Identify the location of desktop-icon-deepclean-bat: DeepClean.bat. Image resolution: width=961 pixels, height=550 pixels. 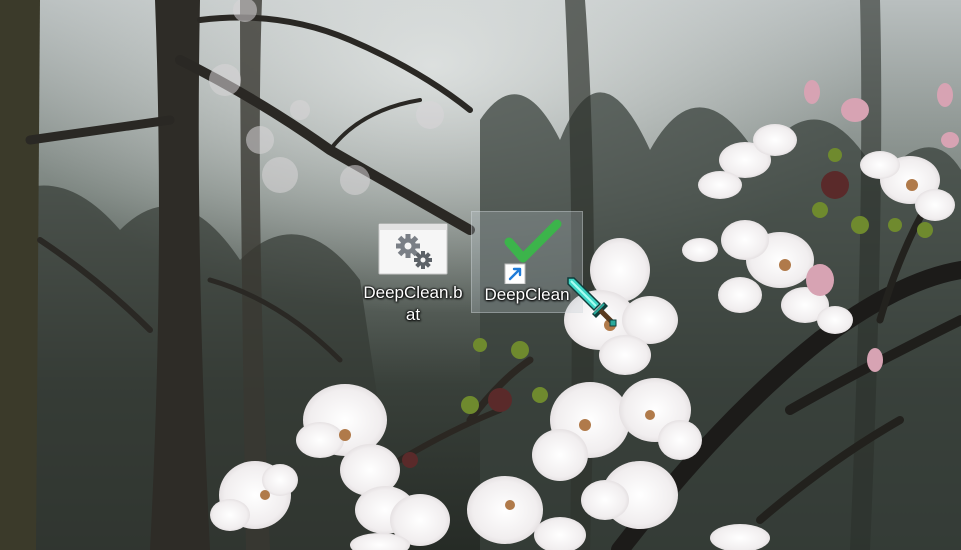
(413, 269).